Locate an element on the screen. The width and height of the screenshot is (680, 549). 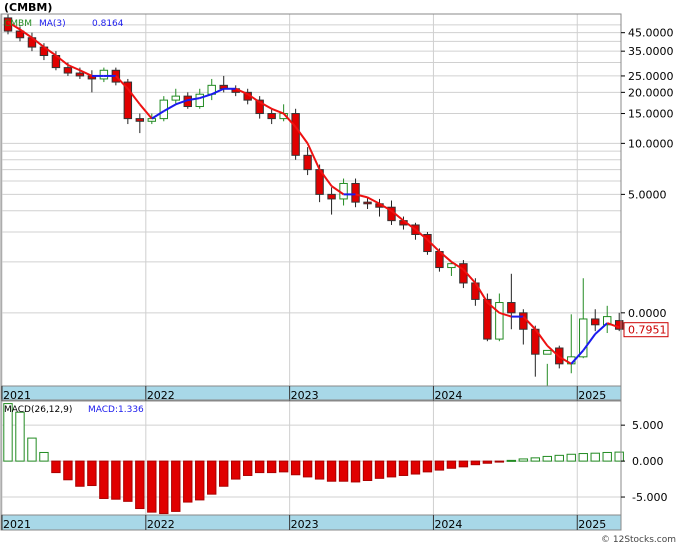
macd-x-axis-tick-label: 2024 is located at coordinates (448, 524).